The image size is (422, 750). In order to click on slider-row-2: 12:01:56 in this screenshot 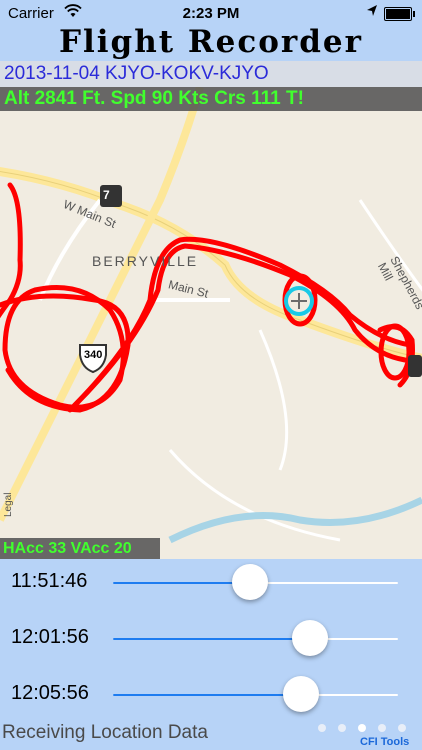, I will do `click(211, 639)`.